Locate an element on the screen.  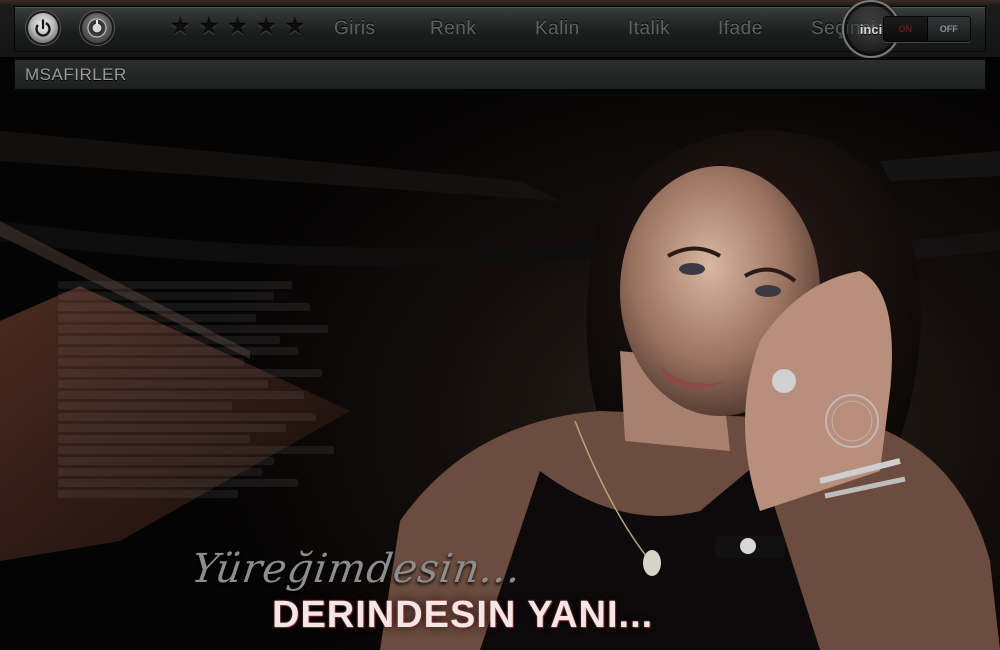
on-off-toggle: ON OFF is located at coordinates (927, 29).